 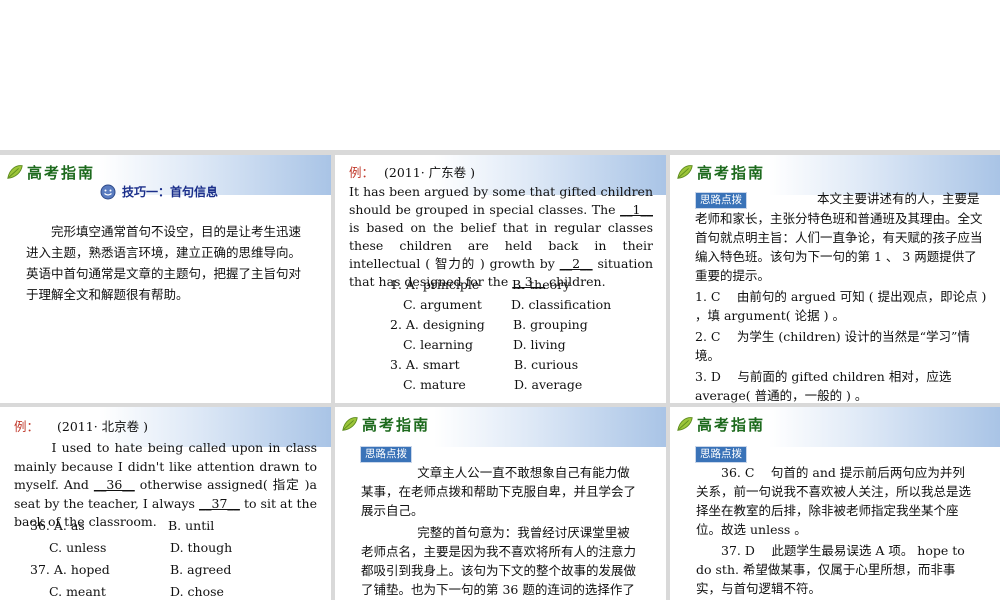 I want to click on option-q2-d: D. living, so click(x=539, y=344).